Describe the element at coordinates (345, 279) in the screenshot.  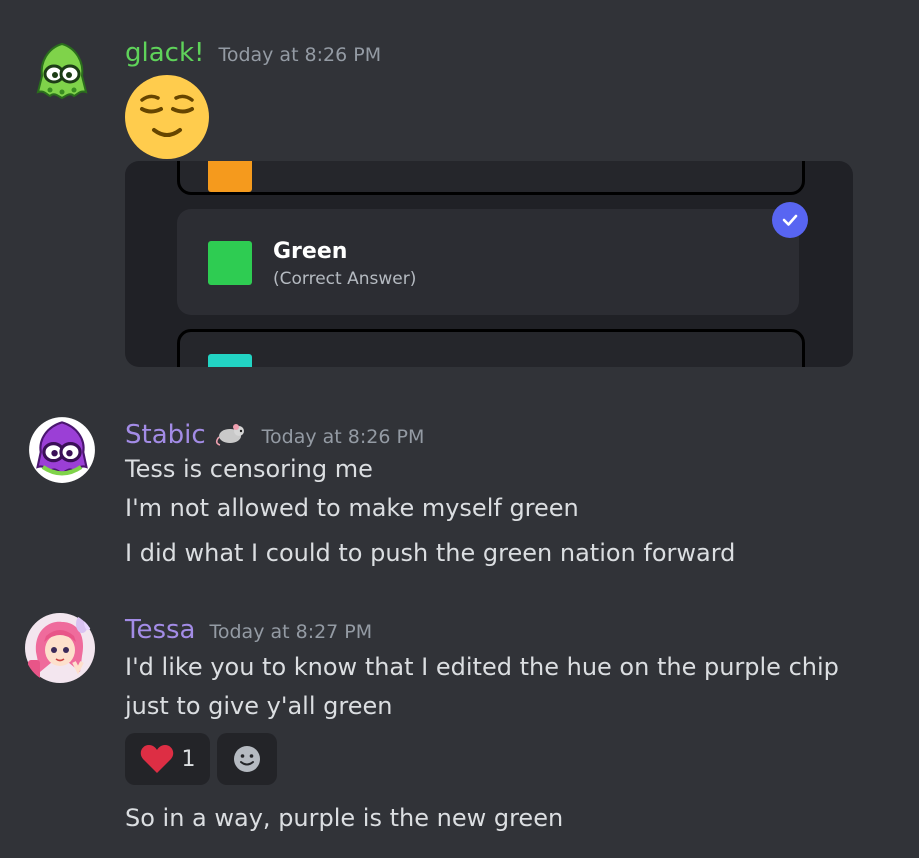
I see `poll-option-subtext: (Correct Answer)` at that location.